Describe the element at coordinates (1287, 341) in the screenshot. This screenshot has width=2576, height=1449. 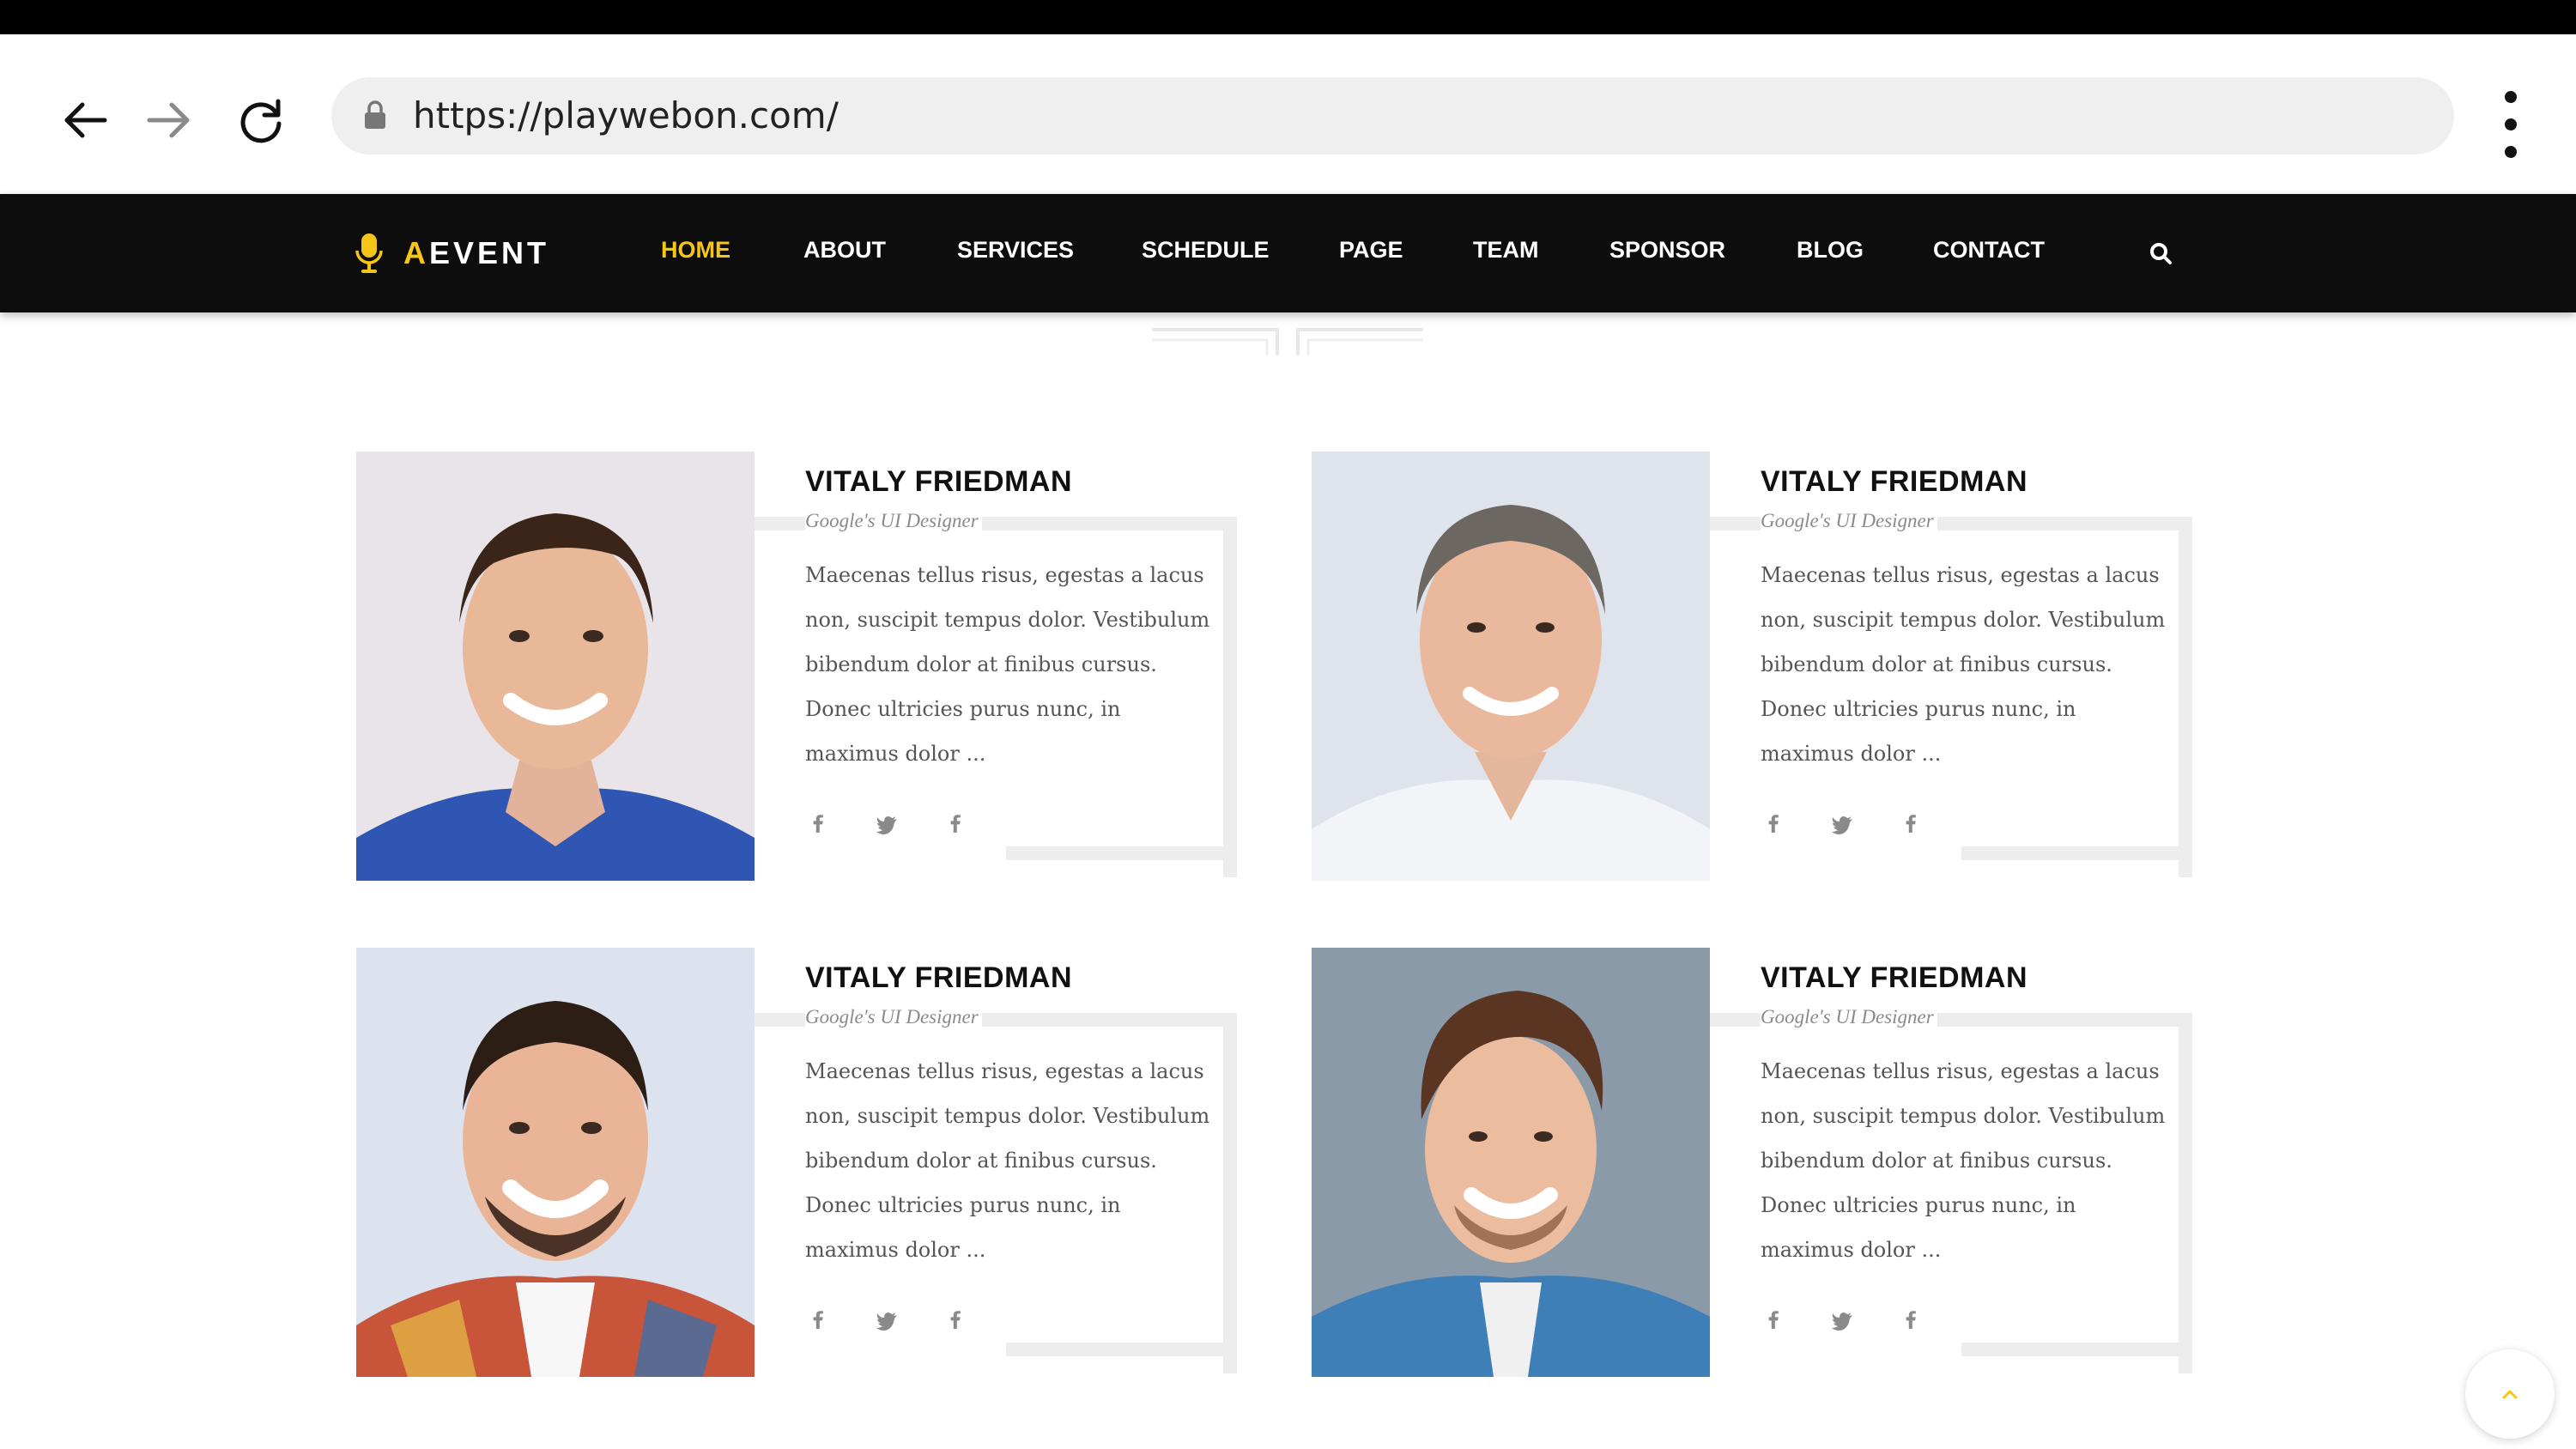
I see `section-ornament` at that location.